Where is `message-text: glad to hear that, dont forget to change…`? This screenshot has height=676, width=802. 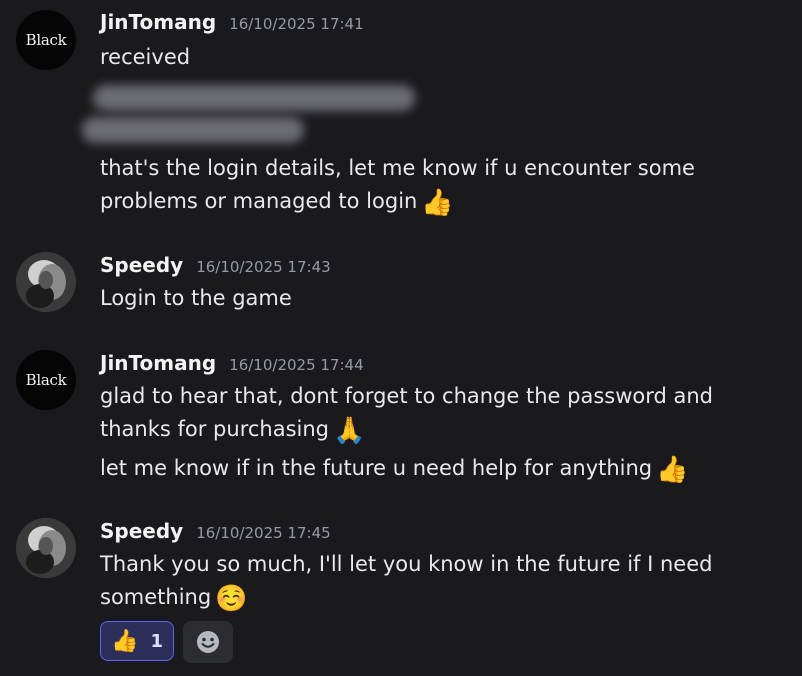
message-text: glad to hear that, dont forget to change… is located at coordinates (445, 413).